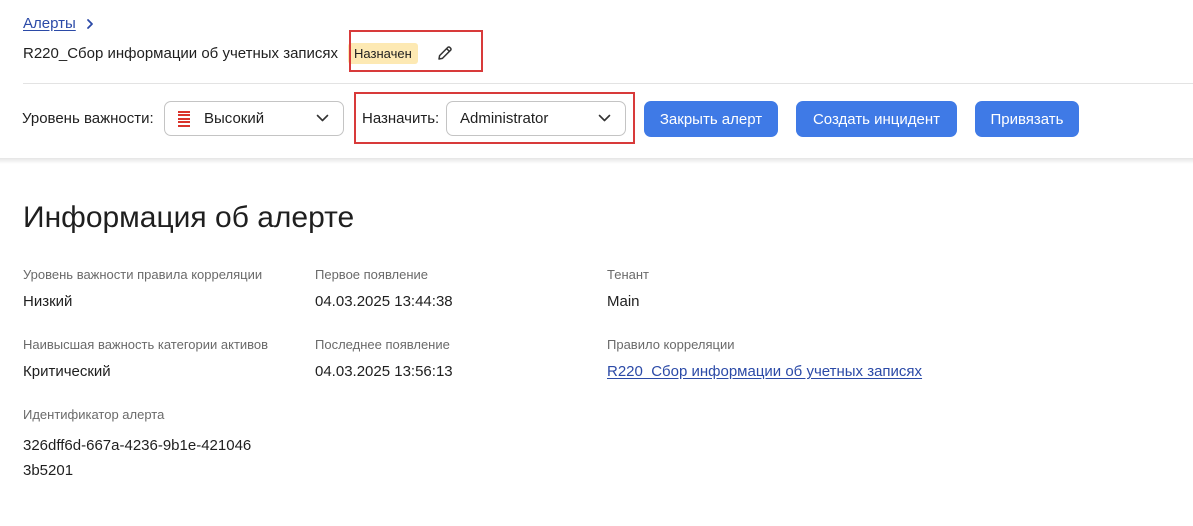 This screenshot has width=1193, height=526. What do you see at coordinates (67, 371) in the screenshot?
I see `asset-severity-value: Критический` at bounding box center [67, 371].